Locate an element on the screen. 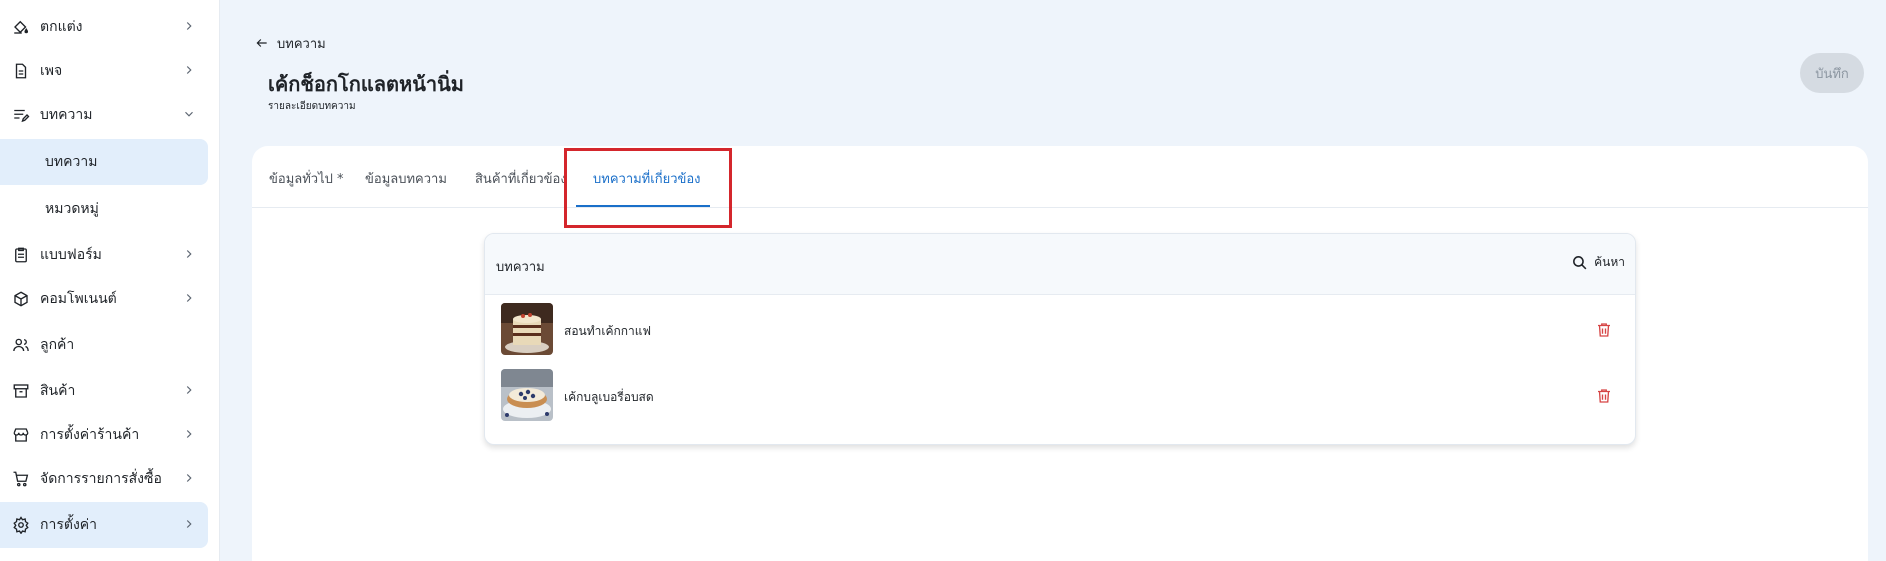 Image resolution: width=1886 pixels, height=561 pixels. cart-icon is located at coordinates (21, 479).